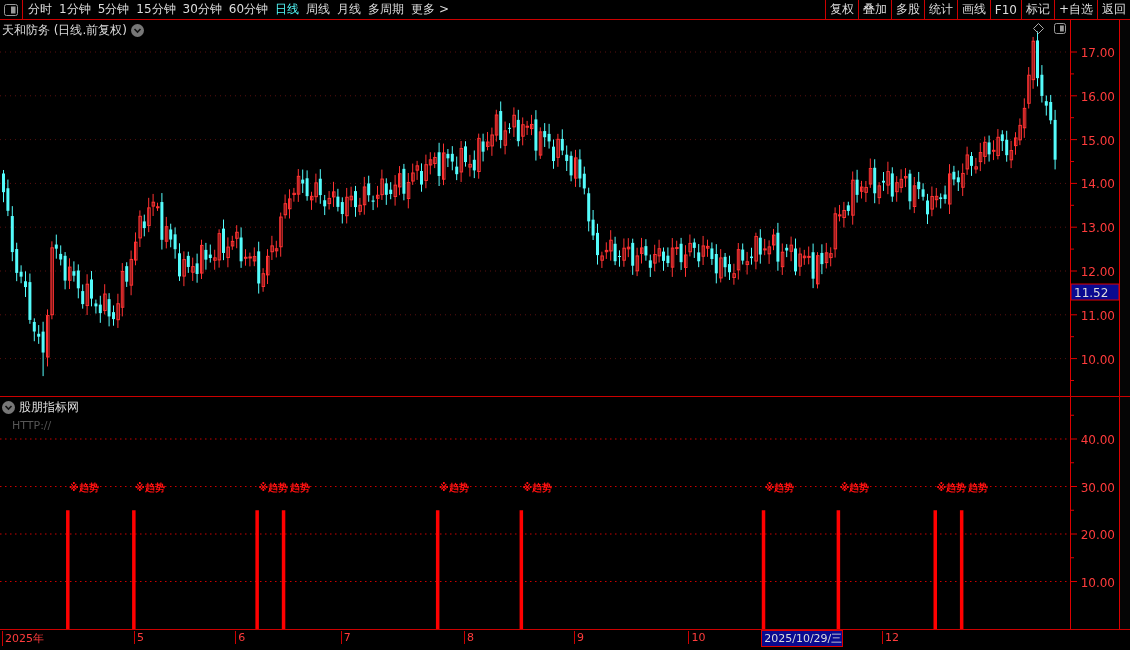  Describe the element at coordinates (907, 9) in the screenshot. I see `toolbar-button: 多股` at that location.